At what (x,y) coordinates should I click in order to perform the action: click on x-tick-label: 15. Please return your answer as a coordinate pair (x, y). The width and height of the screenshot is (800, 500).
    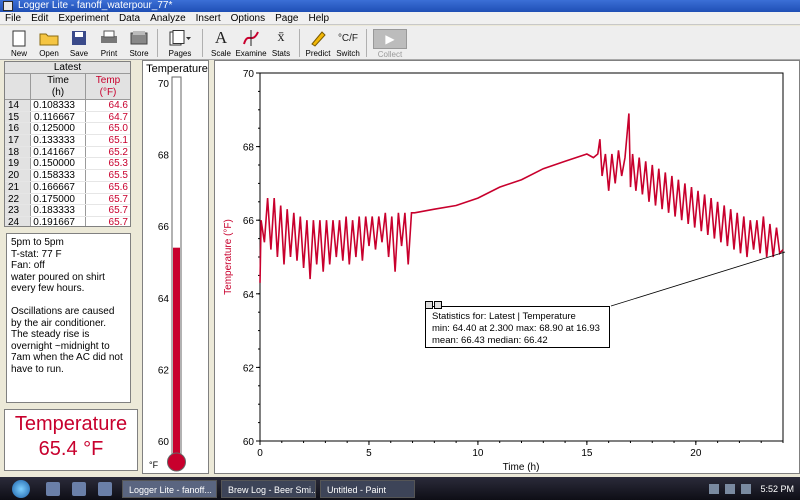
    Looking at the image, I should click on (587, 453).